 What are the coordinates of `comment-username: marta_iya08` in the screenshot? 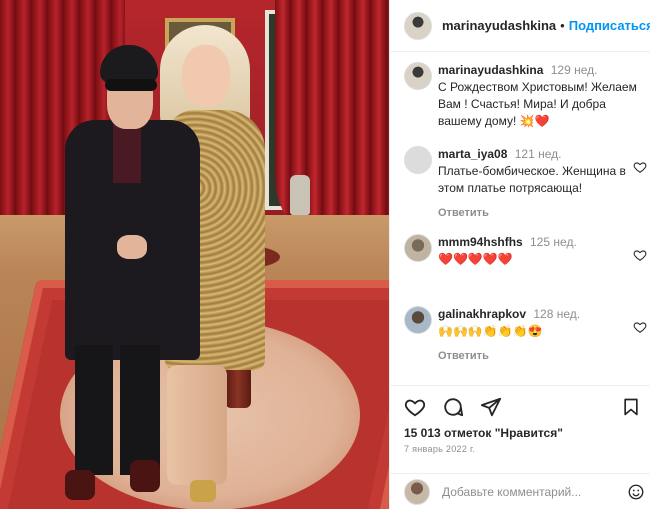 It's located at (472, 154).